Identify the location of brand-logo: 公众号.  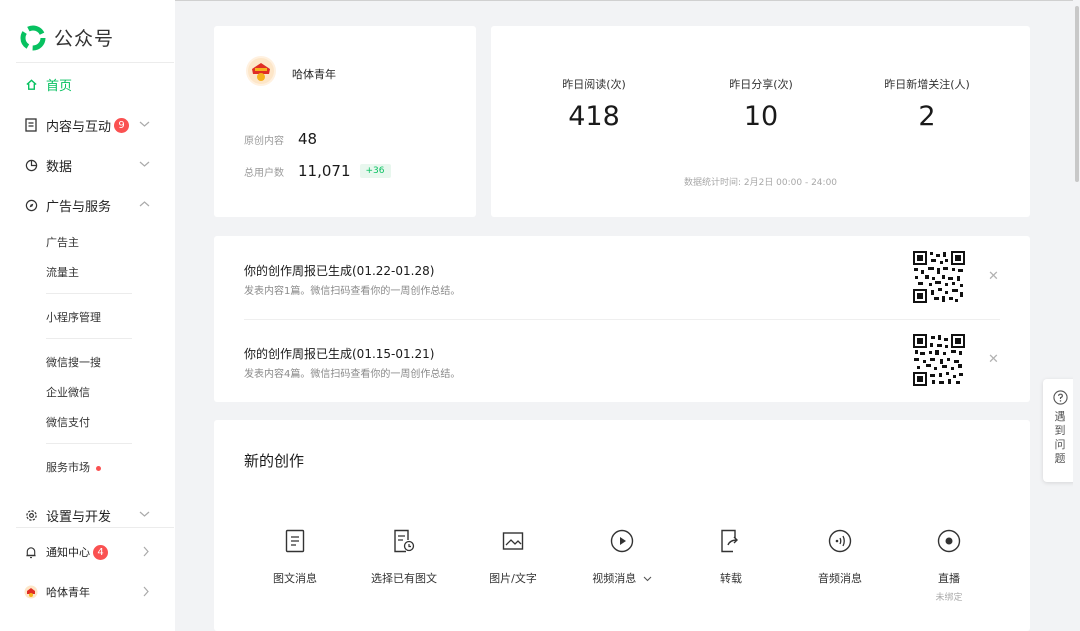
(67, 37).